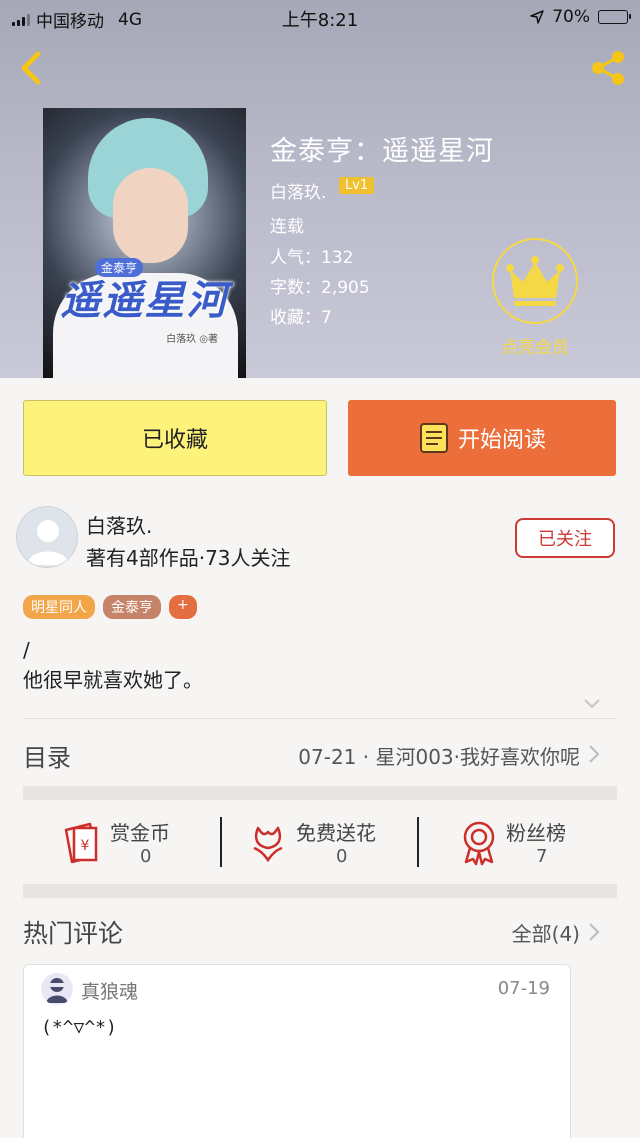  Describe the element at coordinates (47, 755) in the screenshot. I see `toc-label: 目录` at that location.